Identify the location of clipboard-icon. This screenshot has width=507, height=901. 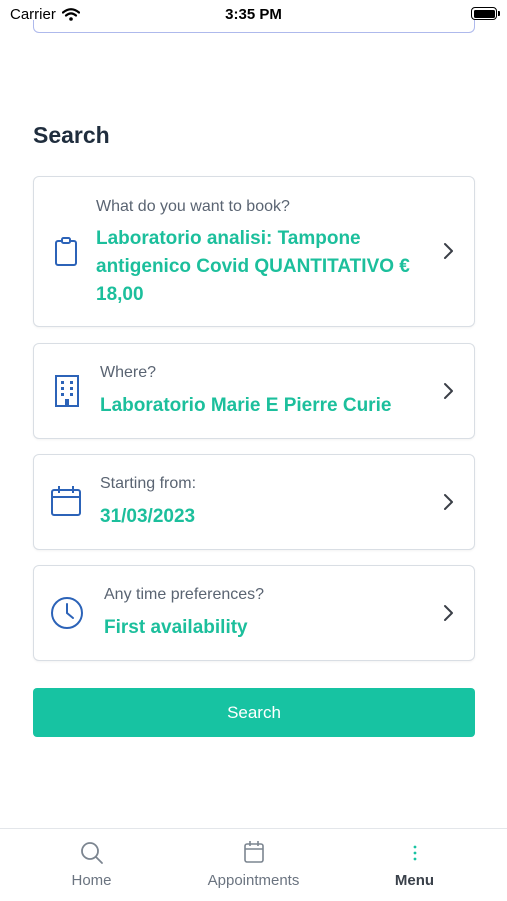
(66, 251).